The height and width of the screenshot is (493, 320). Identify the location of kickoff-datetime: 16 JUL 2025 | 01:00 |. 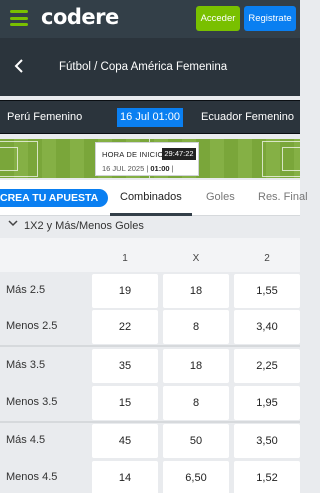
(138, 168).